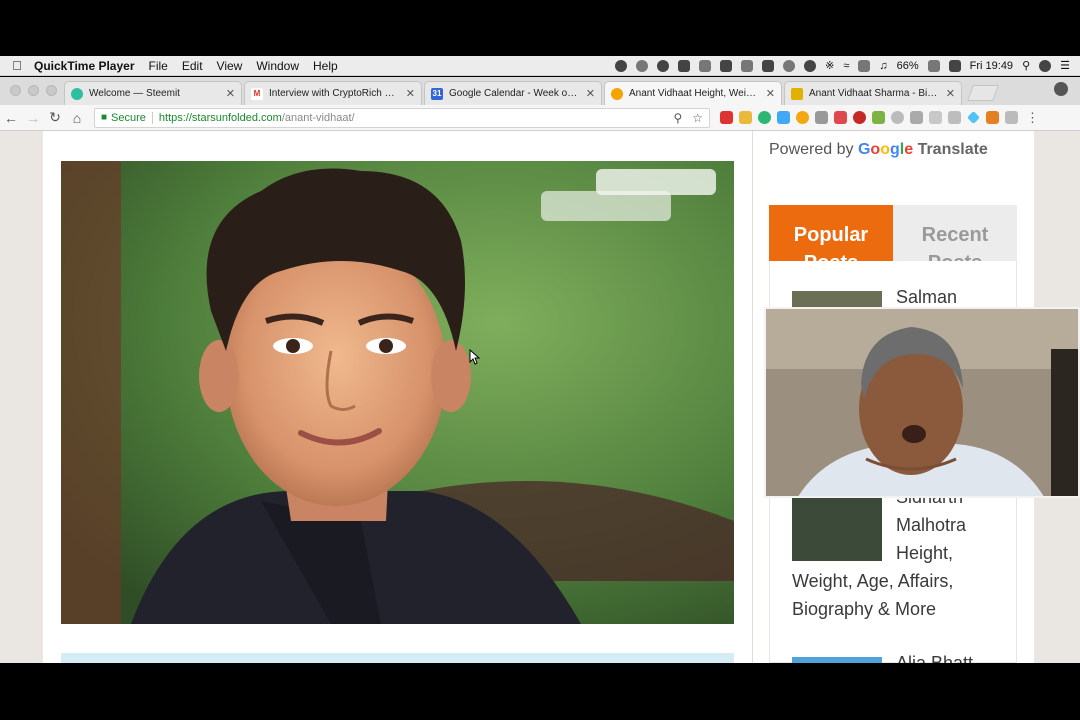 This screenshot has height=720, width=1080. I want to click on file-icon, so click(747, 65).